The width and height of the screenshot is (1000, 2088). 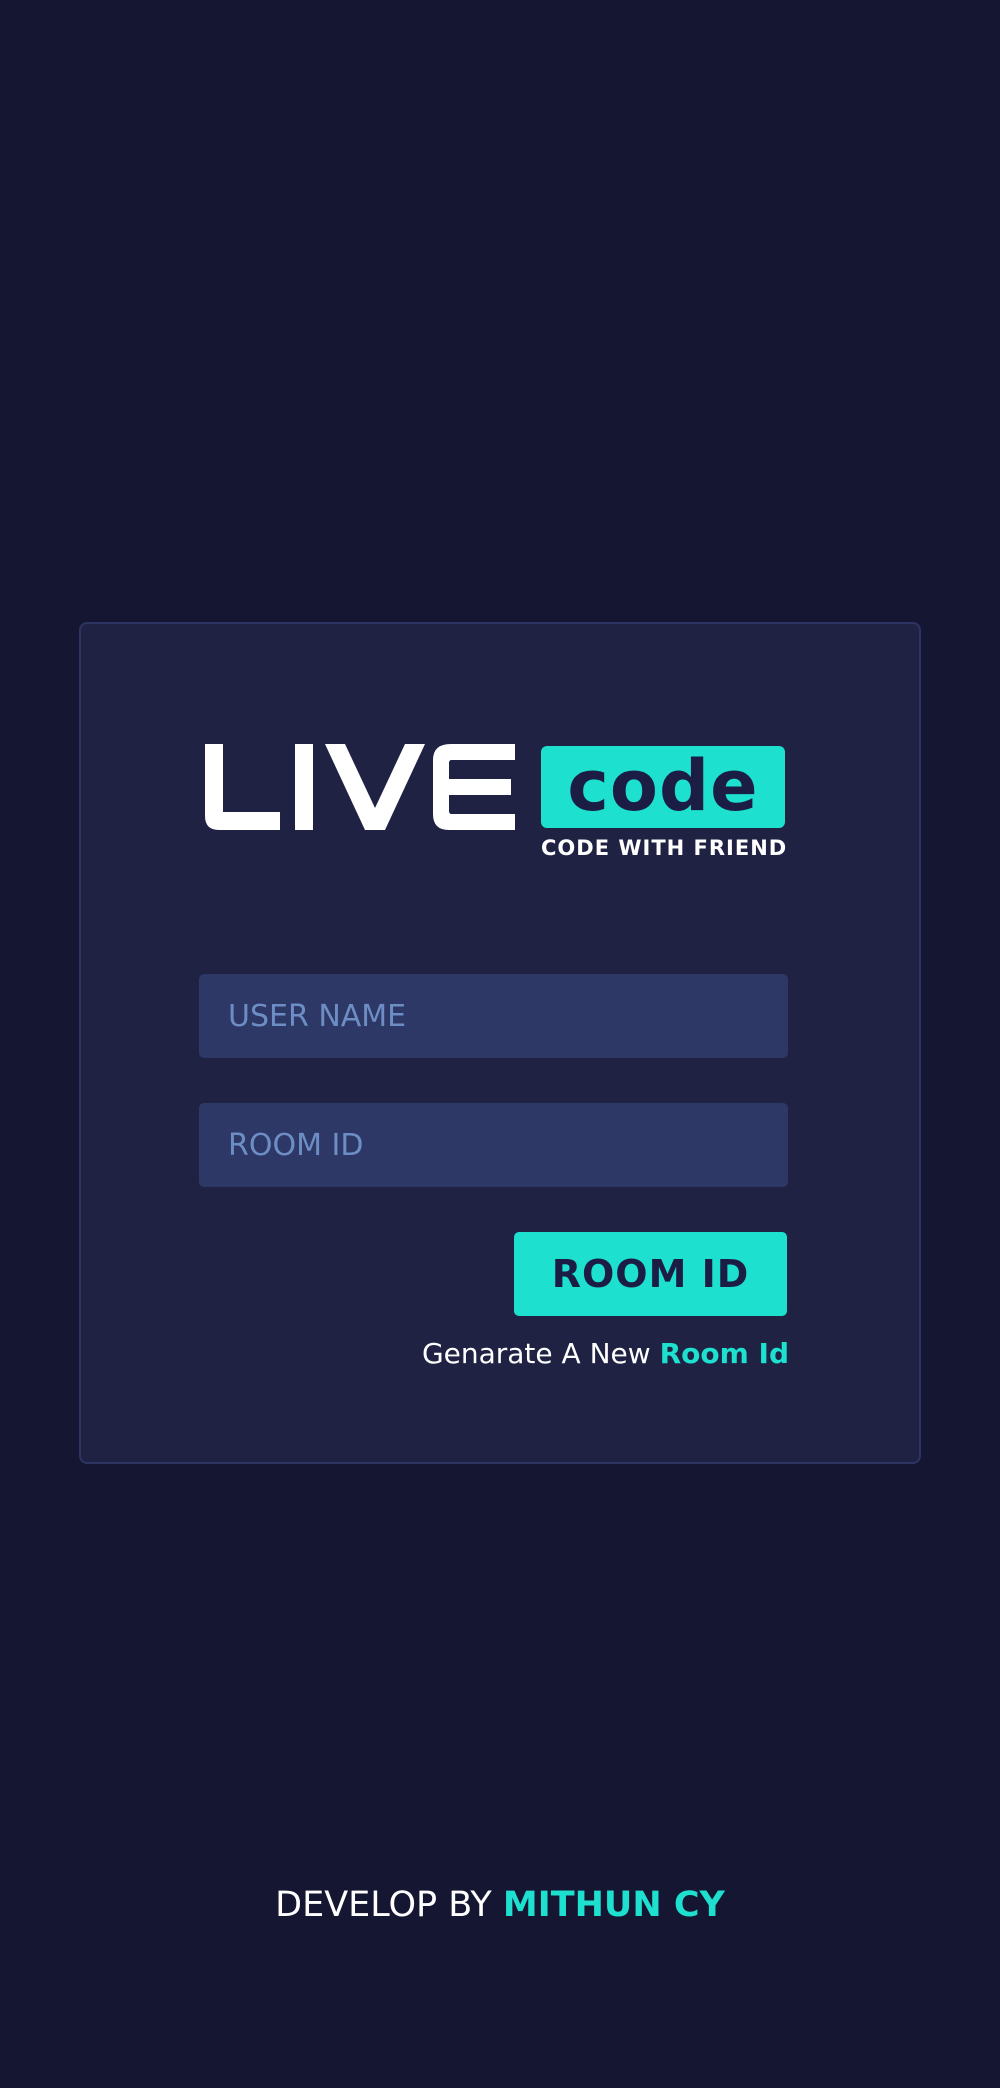 I want to click on footer-credit: DEVELOP BY MITHUN CY, so click(x=500, y=1905).